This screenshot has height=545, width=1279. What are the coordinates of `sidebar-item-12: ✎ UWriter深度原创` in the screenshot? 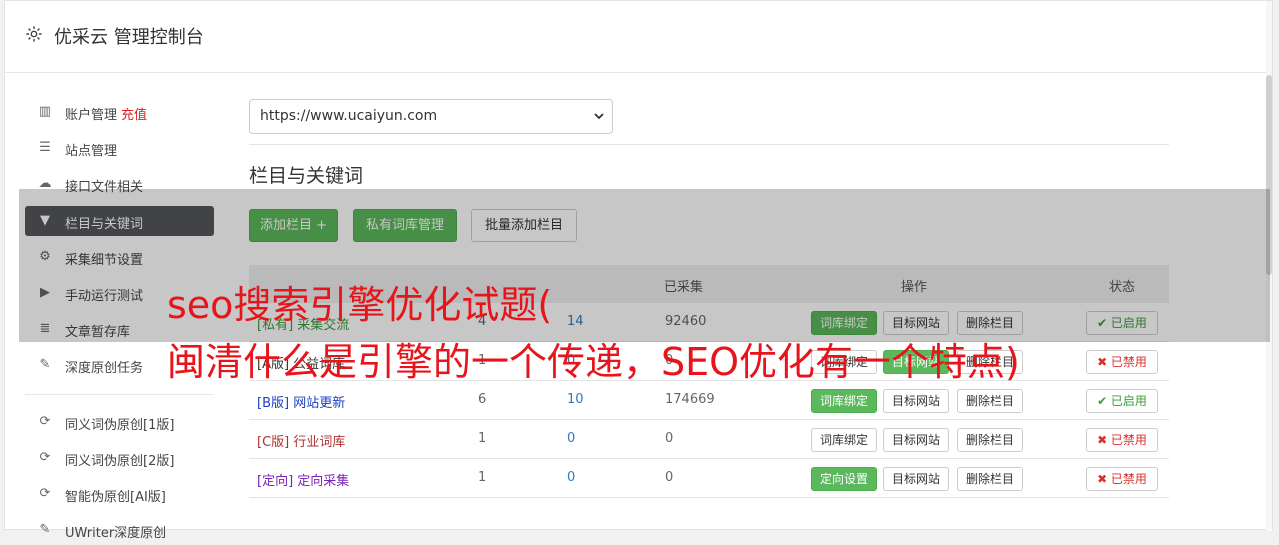 It's located at (119, 530).